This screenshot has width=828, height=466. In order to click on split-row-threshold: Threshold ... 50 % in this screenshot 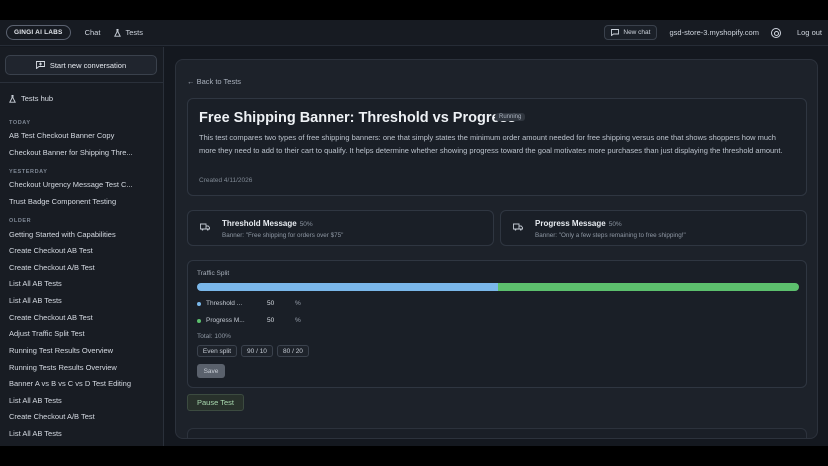, I will do `click(249, 303)`.